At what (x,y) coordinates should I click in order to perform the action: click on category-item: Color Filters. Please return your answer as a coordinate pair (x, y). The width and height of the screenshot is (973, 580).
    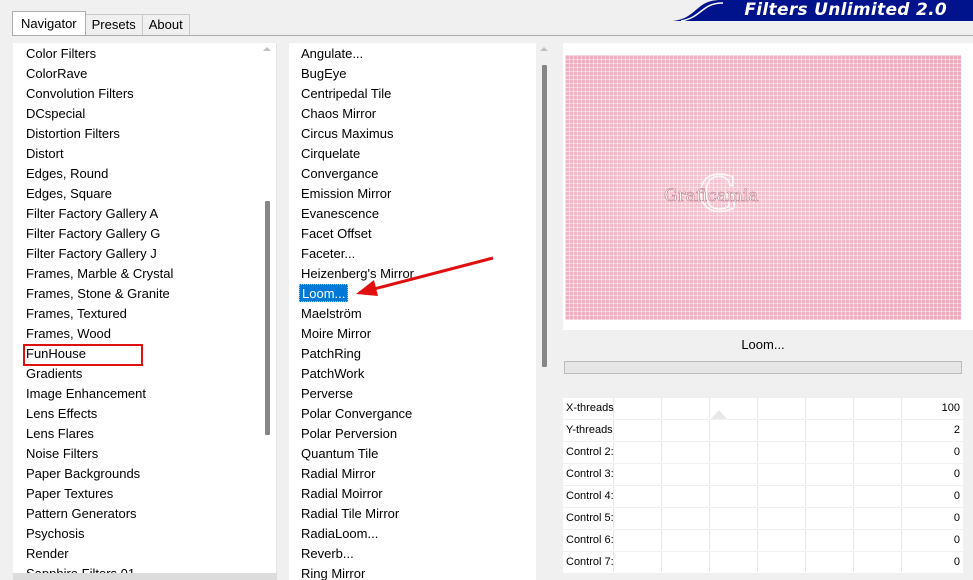
    Looking at the image, I should click on (151, 54).